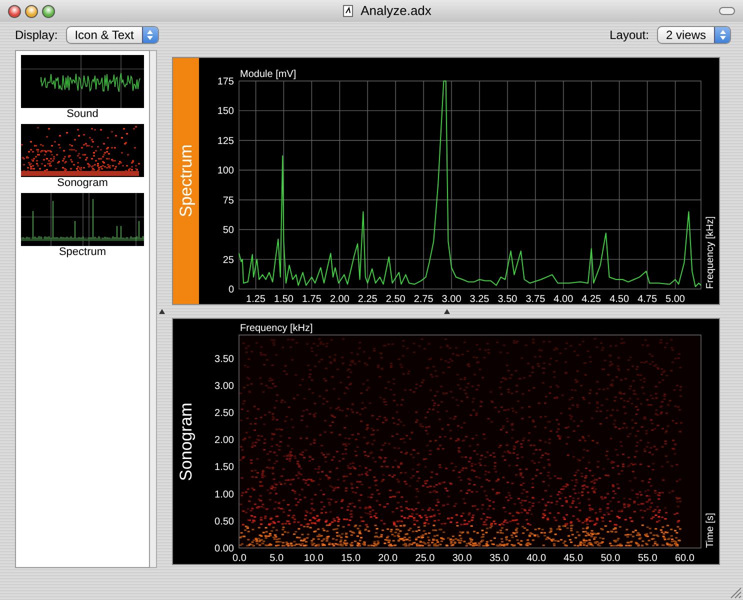  I want to click on y-tick-label: 150, so click(225, 112).